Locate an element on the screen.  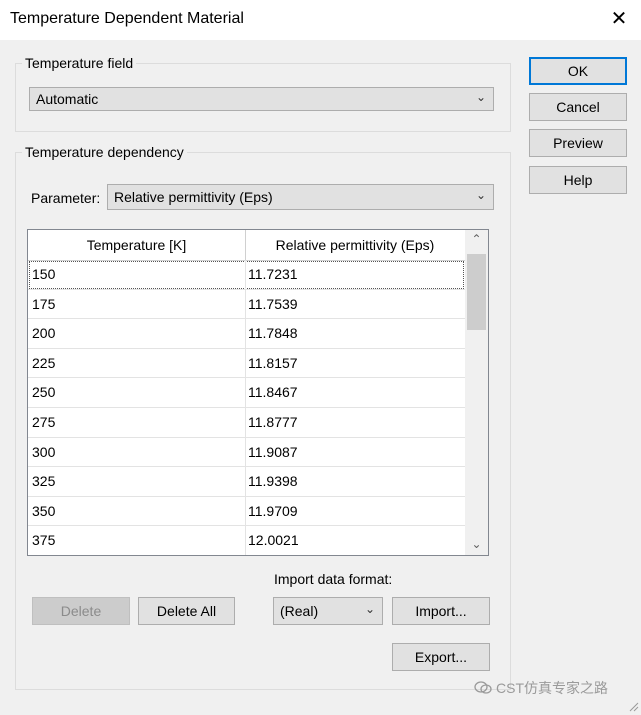
table-row: 350 11.9709 is located at coordinates (246, 511).